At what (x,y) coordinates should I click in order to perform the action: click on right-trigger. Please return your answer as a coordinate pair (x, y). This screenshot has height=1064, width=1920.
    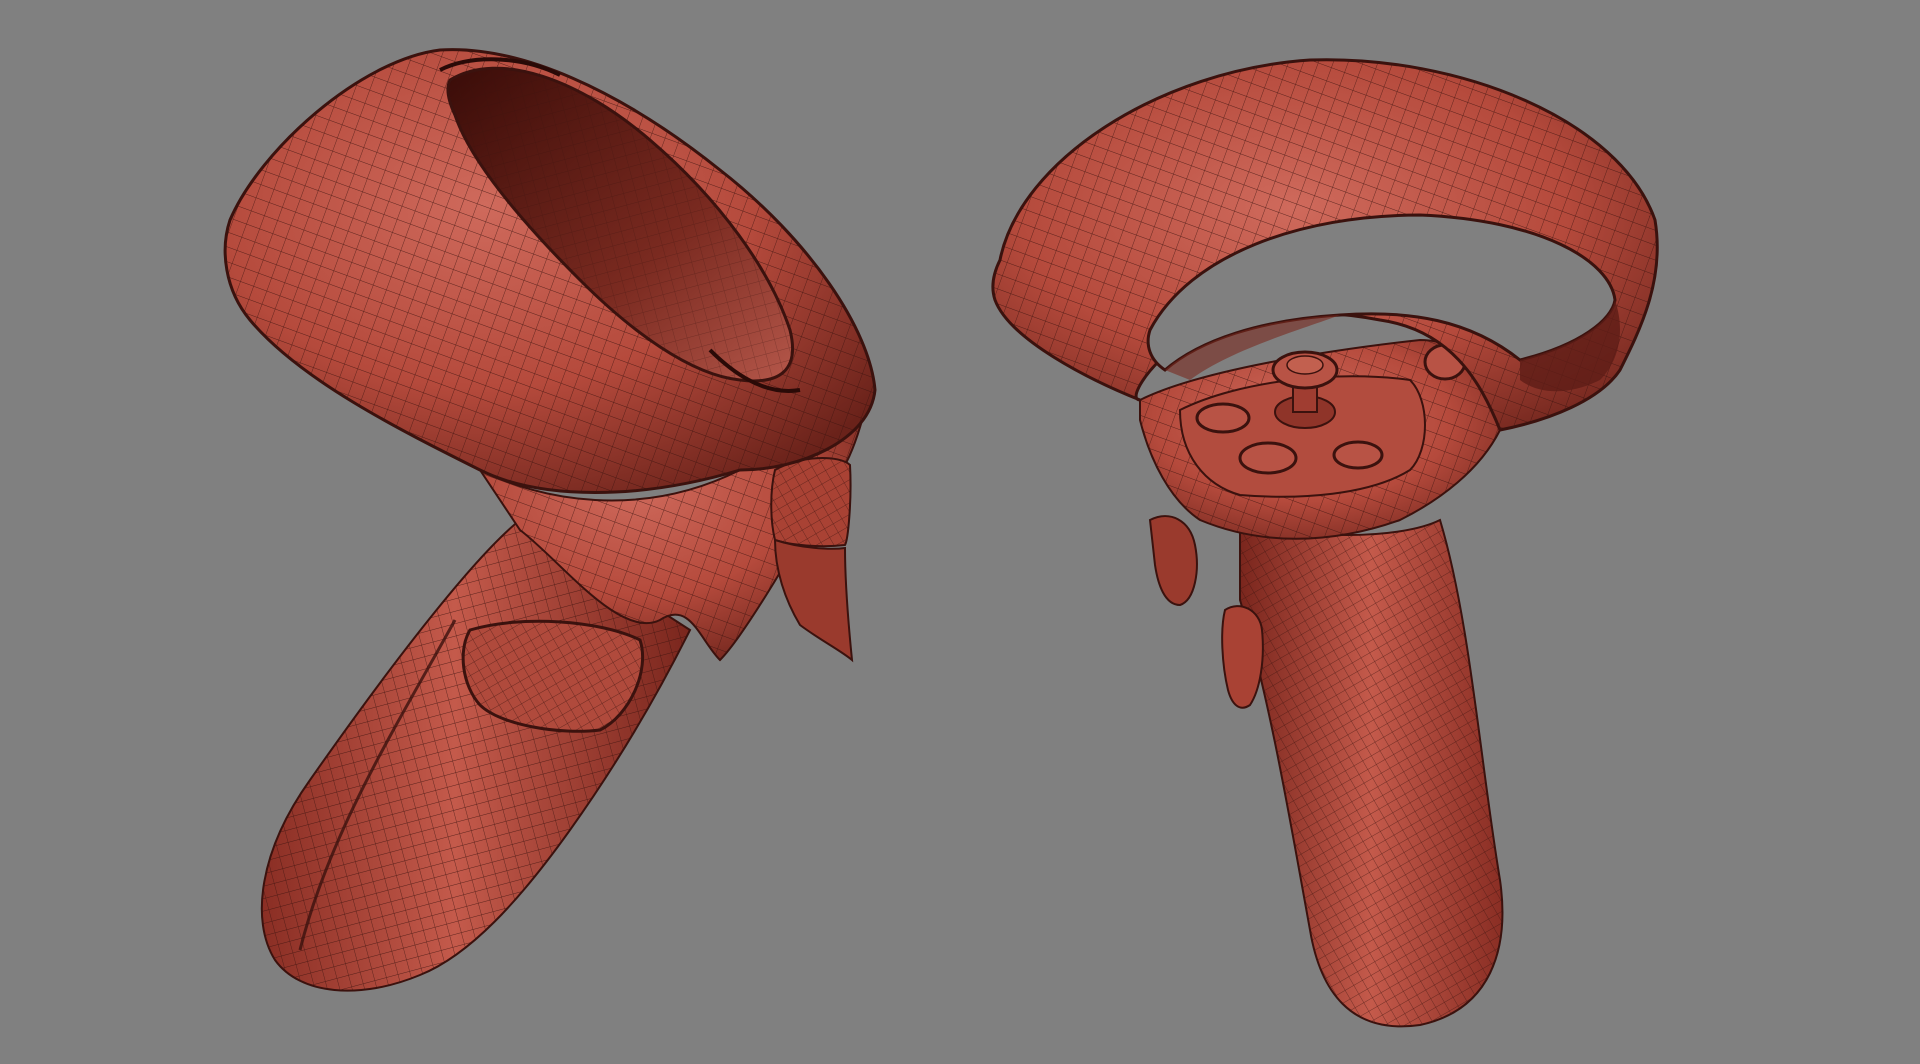
    Looking at the image, I should click on (1173, 561).